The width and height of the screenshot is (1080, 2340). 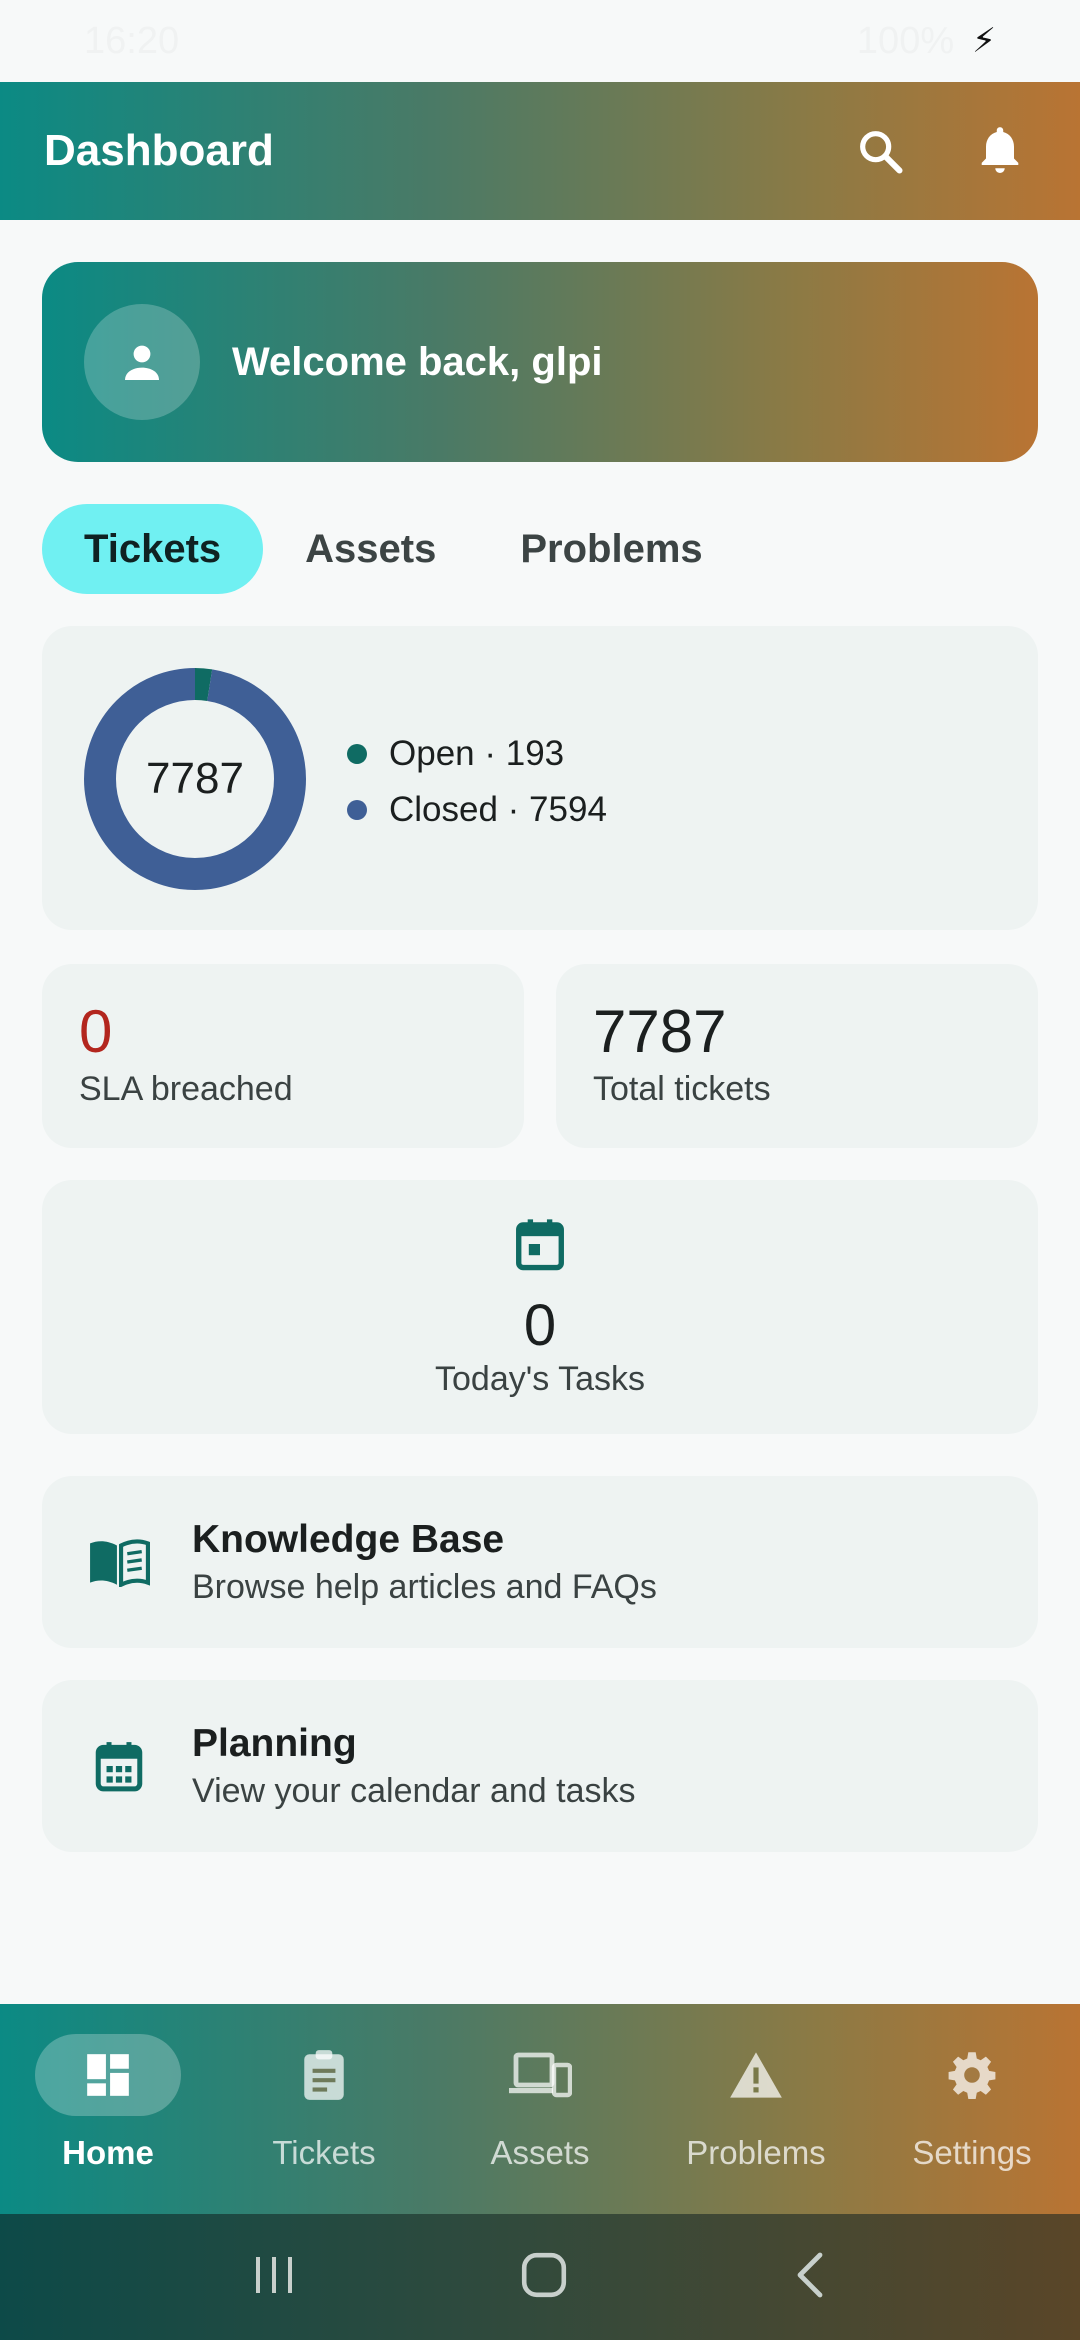 I want to click on bottom-navigation: Home Tickets Assets Problems Settings, so click(x=540, y=2109).